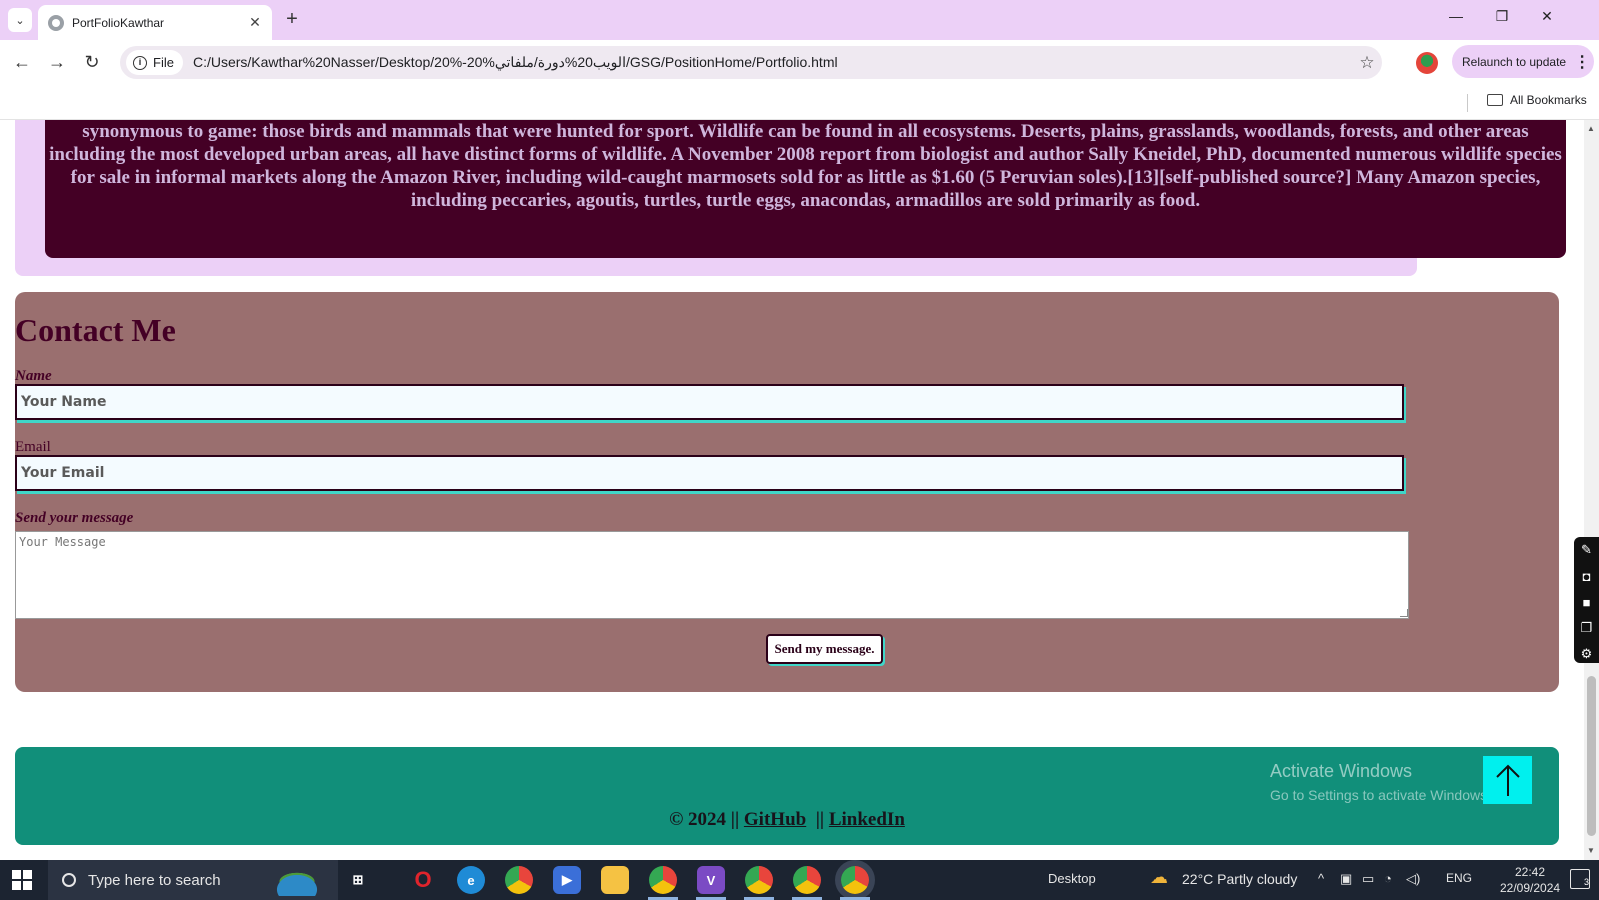  What do you see at coordinates (1586, 576) in the screenshot?
I see `camera-icon: ◘` at bounding box center [1586, 576].